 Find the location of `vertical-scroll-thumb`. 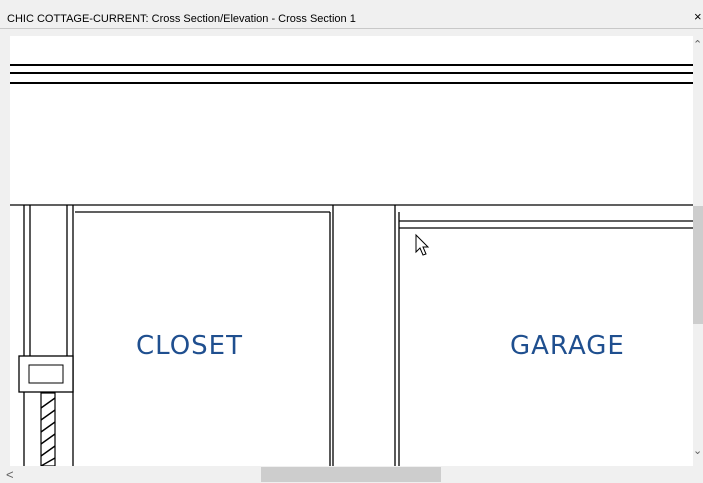

vertical-scroll-thumb is located at coordinates (698, 265).